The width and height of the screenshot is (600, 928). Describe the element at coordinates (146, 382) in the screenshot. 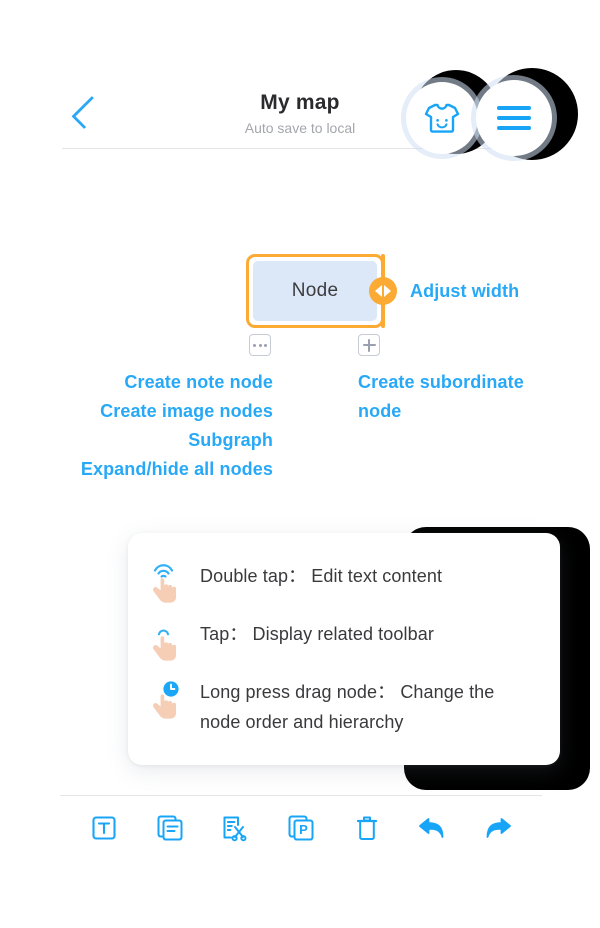

I see `annotation-create-note-node: Create note node` at that location.